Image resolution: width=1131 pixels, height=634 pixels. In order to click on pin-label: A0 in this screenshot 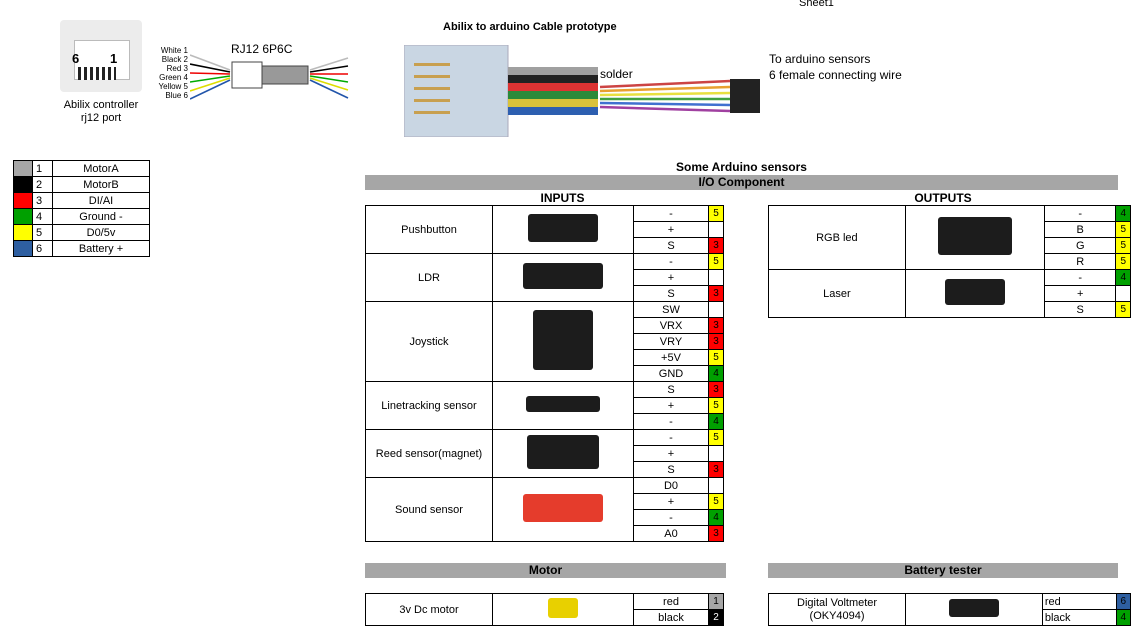, I will do `click(671, 533)`.